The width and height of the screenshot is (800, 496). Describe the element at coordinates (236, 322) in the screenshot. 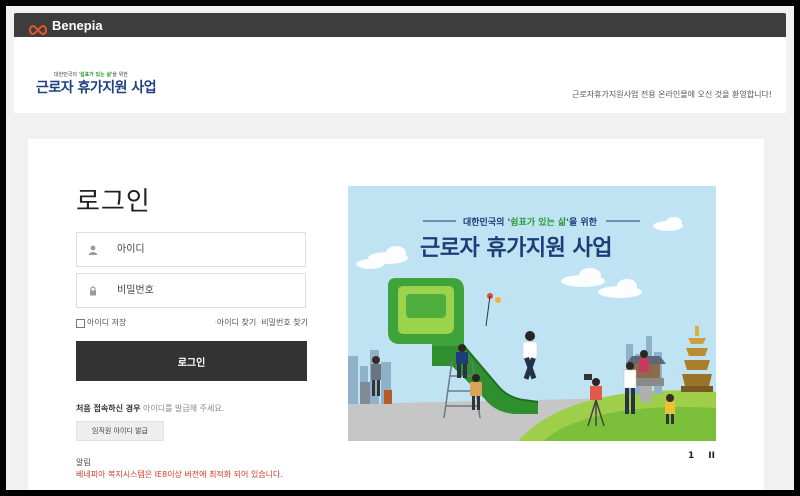

I see `find-id-link: 아이디 찾기` at that location.